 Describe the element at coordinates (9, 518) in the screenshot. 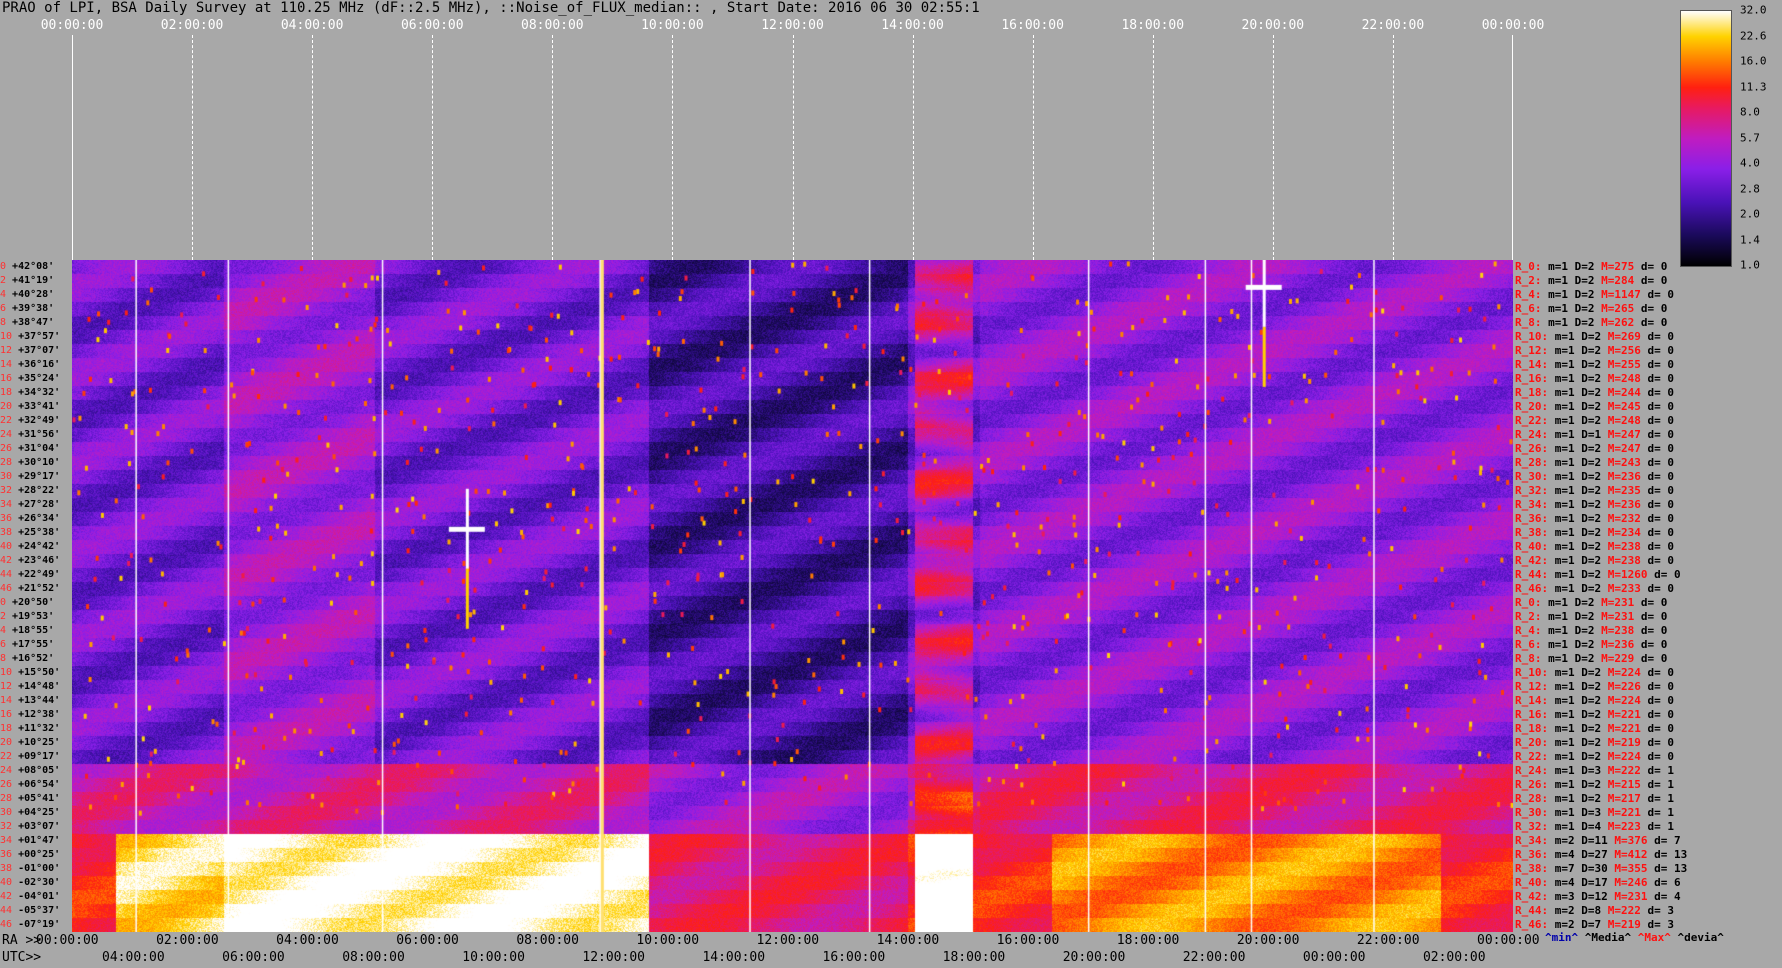

I see `row-number: 36` at that location.